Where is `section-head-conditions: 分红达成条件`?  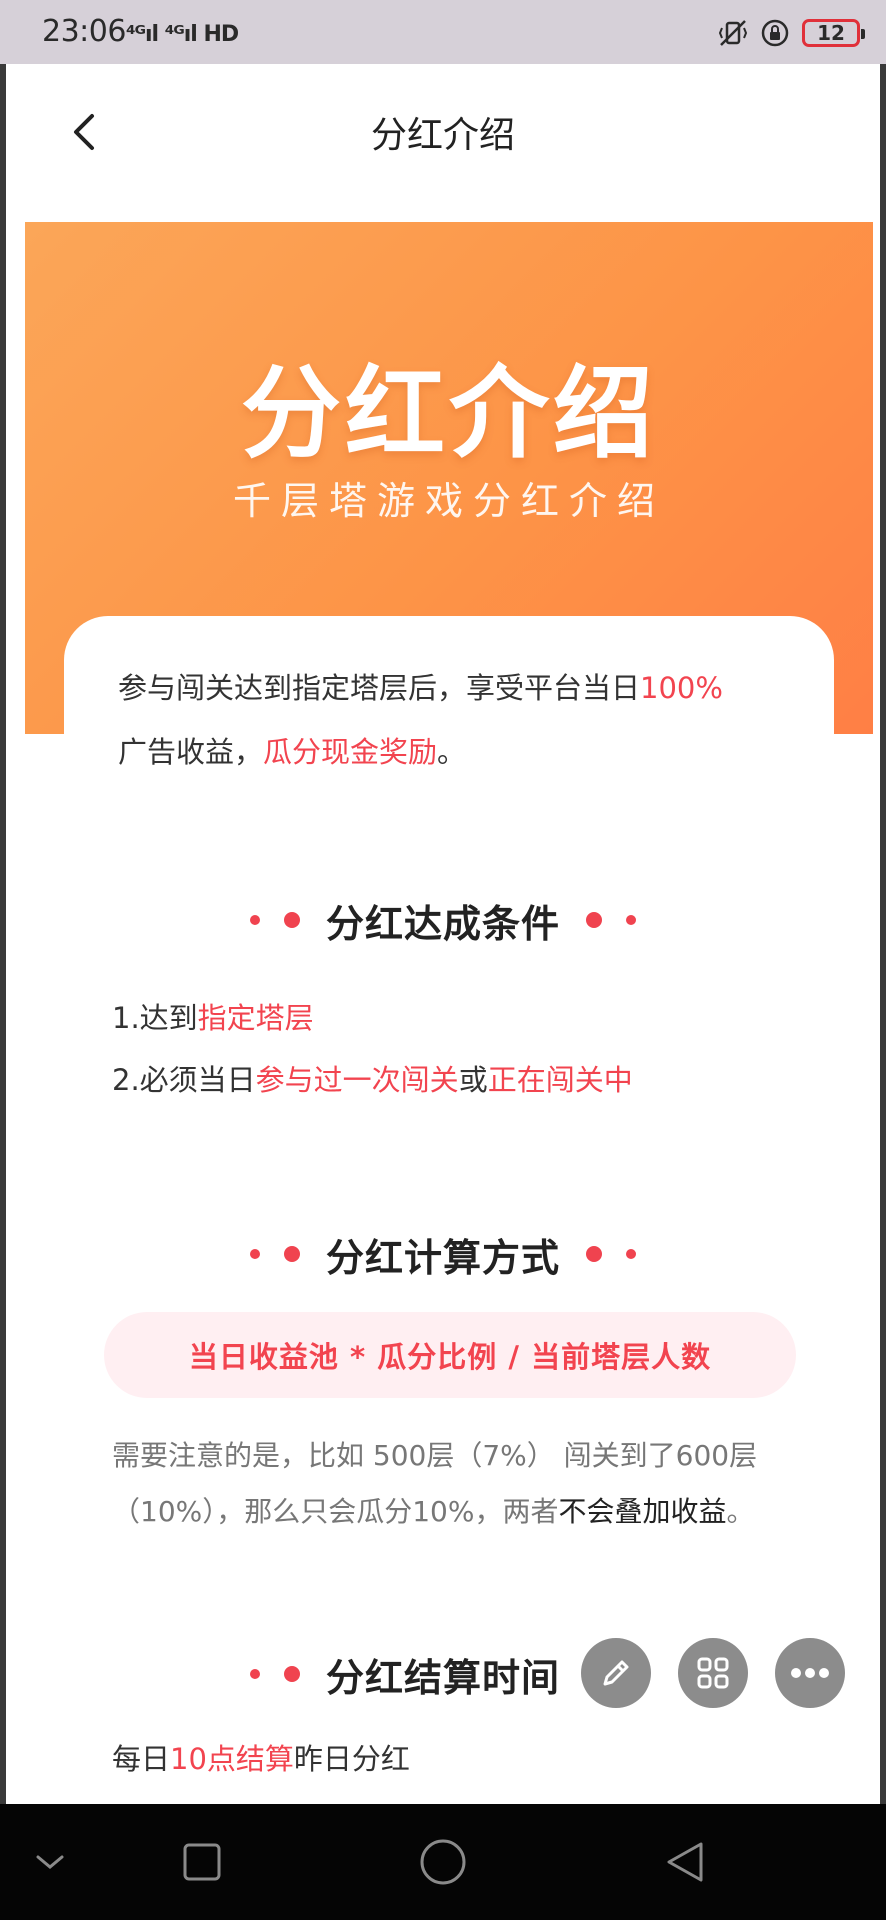 section-head-conditions: 分红达成条件 is located at coordinates (443, 920).